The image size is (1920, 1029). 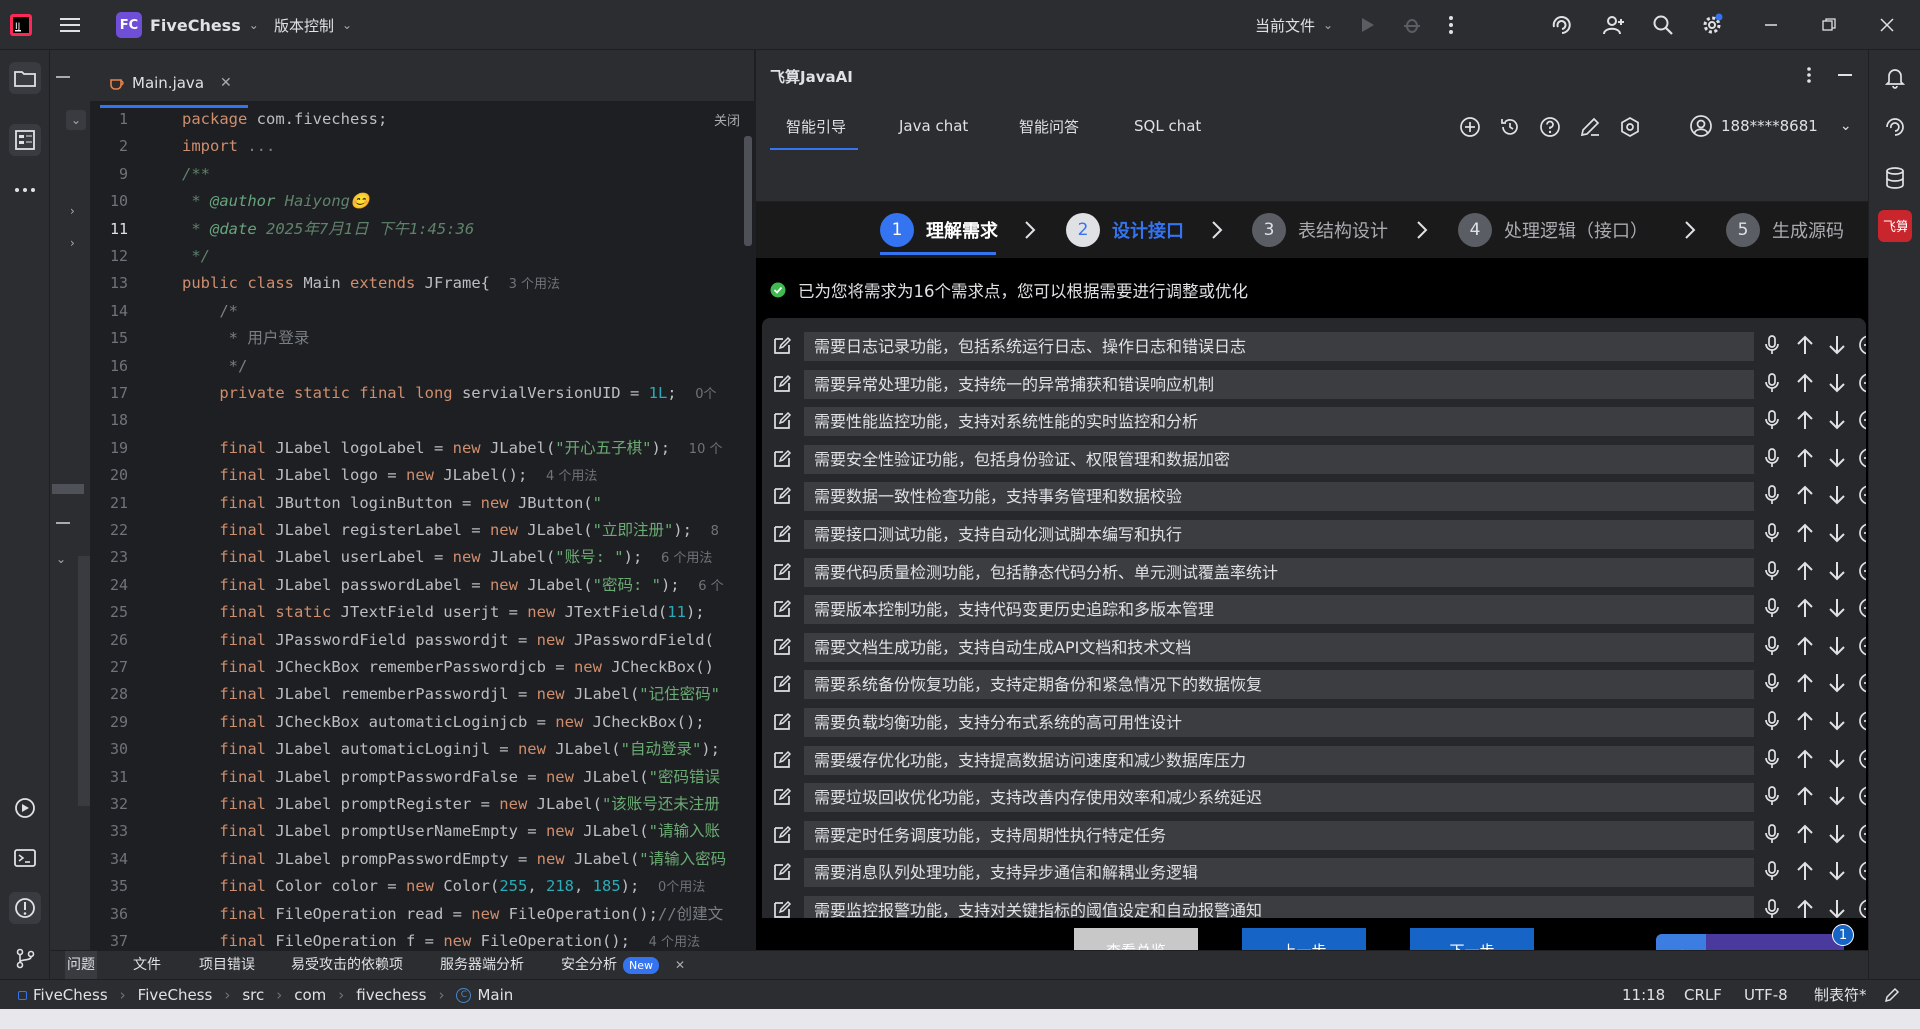 I want to click on file-encoding: UTF-8, so click(x=1766, y=995).